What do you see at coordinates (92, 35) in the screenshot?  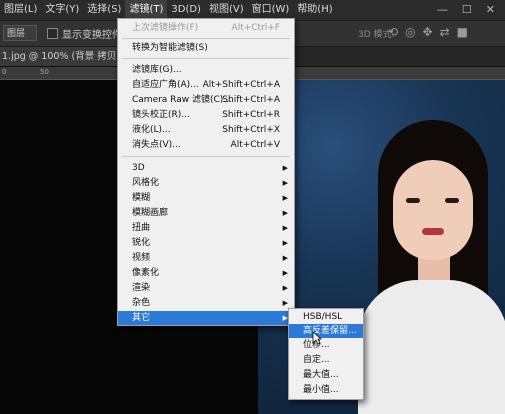 I see `show-transform-label: 显示变换控件` at bounding box center [92, 35].